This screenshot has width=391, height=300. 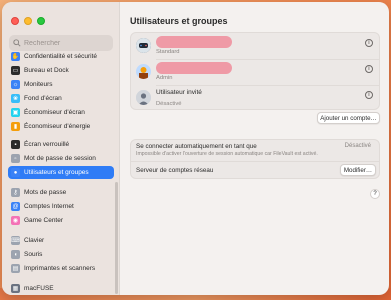 I want to click on sidebar-item-label: Comptes Internet, so click(x=49, y=206).